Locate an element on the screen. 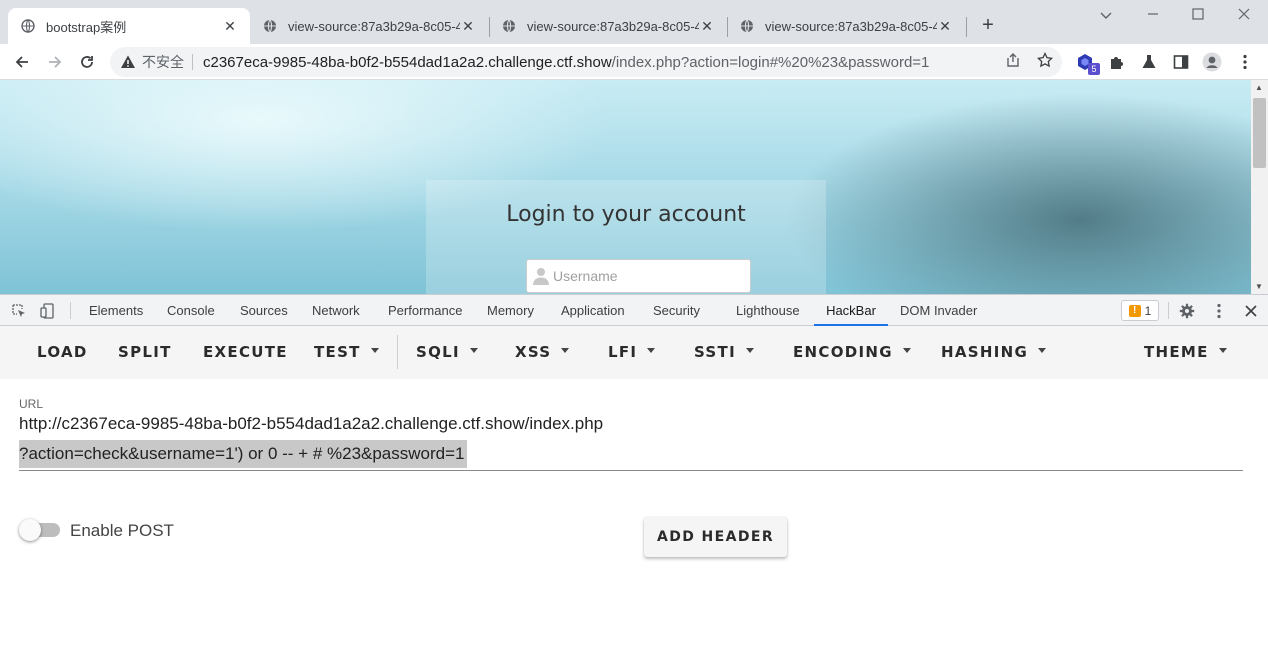  ssti-menu-label: SSTI is located at coordinates (715, 352).